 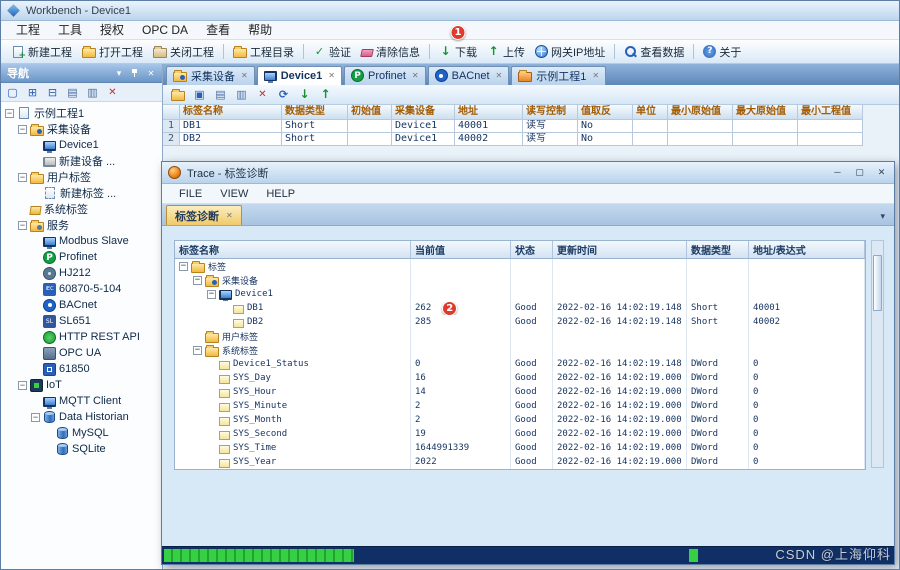 What do you see at coordinates (135, 73) in the screenshot?
I see `pin-icon` at bounding box center [135, 73].